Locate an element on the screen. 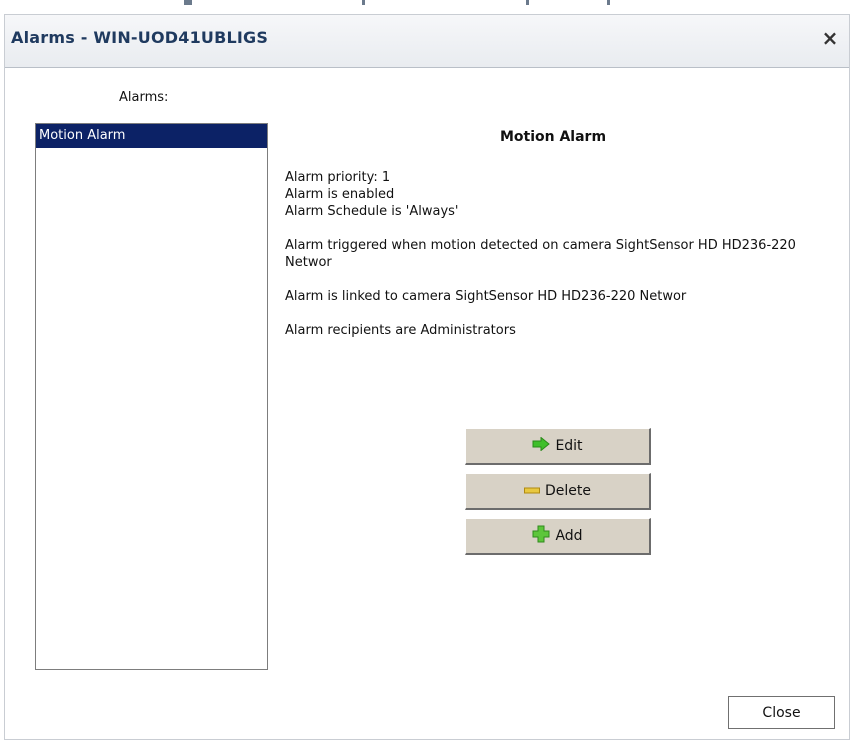 The height and width of the screenshot is (742, 853). plus-icon is located at coordinates (541, 536).